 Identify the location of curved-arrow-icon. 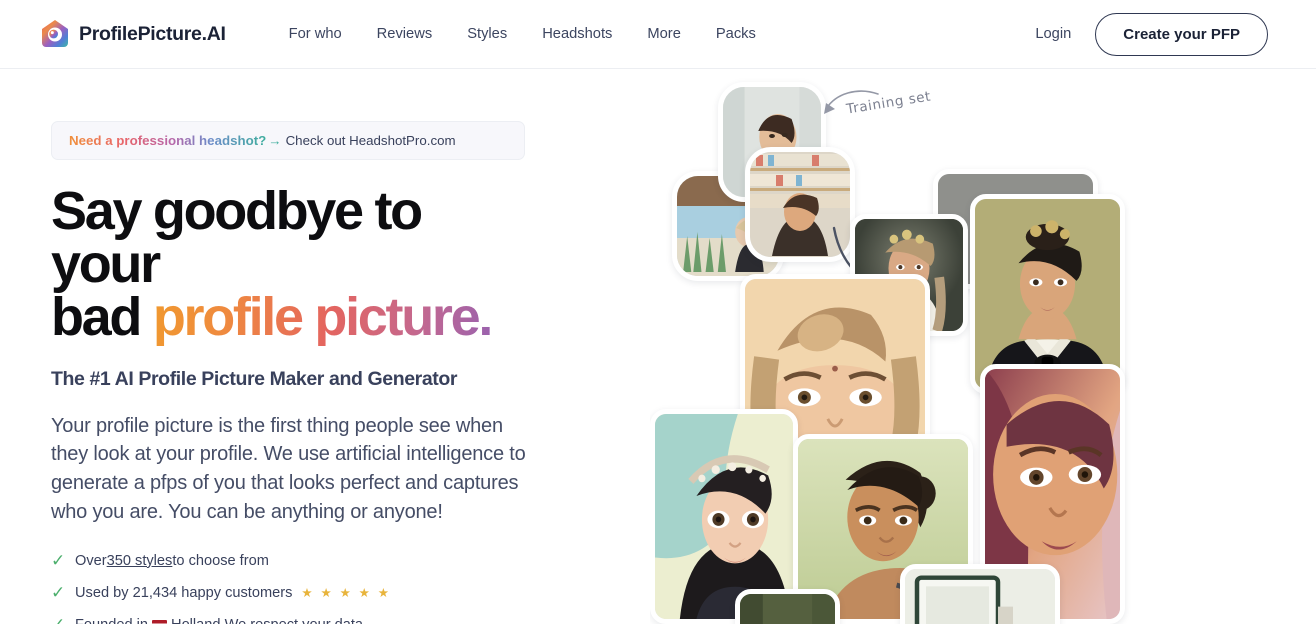
(851, 102).